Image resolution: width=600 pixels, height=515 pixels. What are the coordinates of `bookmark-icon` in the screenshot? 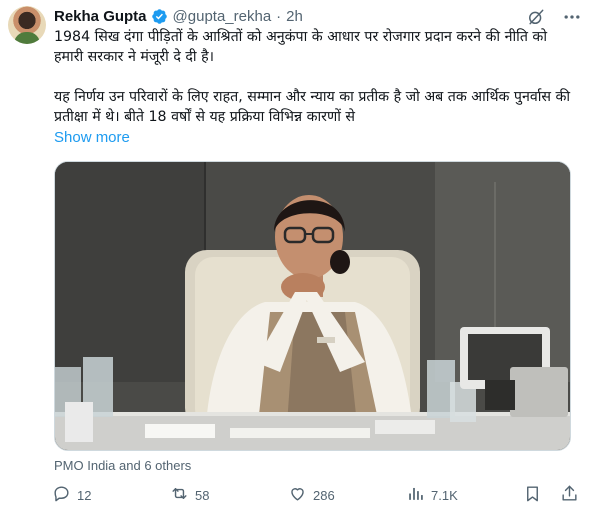 It's located at (532, 495).